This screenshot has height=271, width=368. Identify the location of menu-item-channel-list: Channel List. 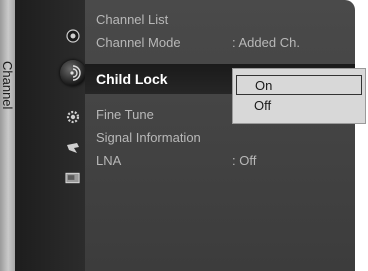
(132, 19).